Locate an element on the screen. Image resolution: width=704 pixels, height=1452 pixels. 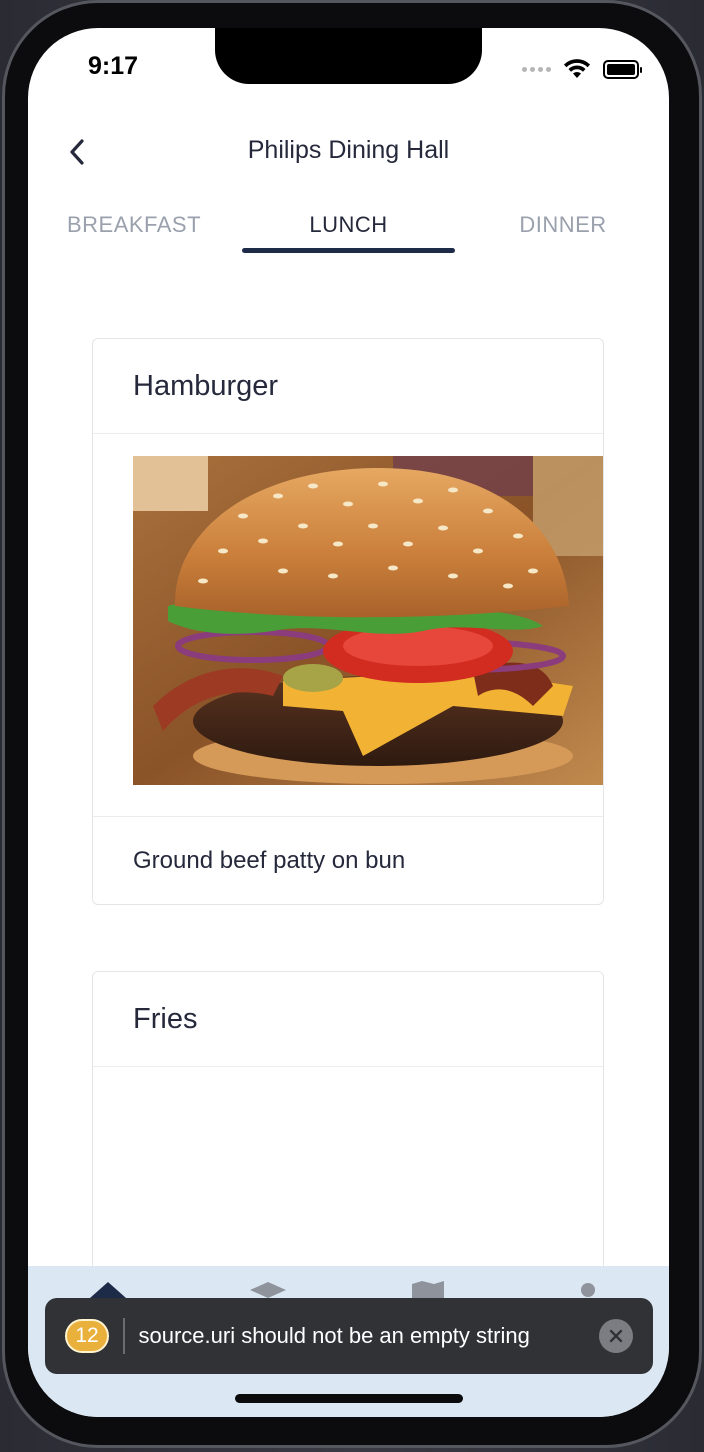
toast-divider is located at coordinates (124, 1336).